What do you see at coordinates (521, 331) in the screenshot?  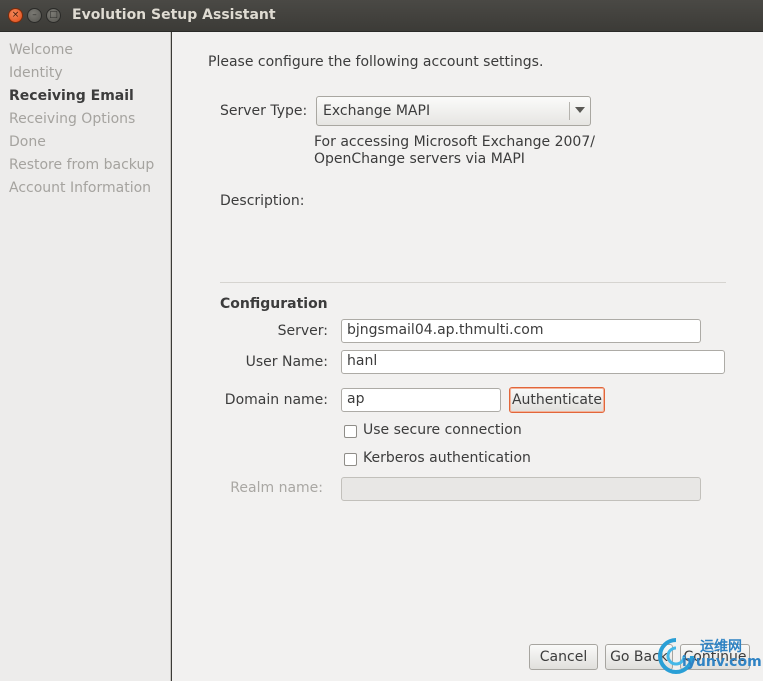 I see `server-input: bjngsmail04.ap.thmulti.com` at bounding box center [521, 331].